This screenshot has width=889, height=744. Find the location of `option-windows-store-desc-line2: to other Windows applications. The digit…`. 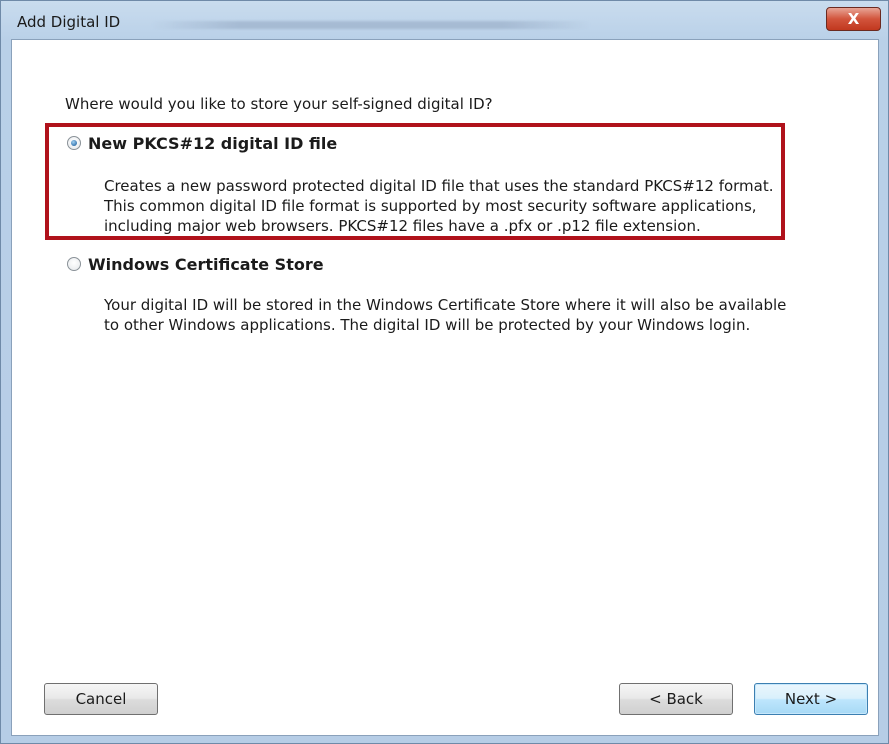

option-windows-store-desc-line2: to other Windows applications. The digit… is located at coordinates (427, 325).